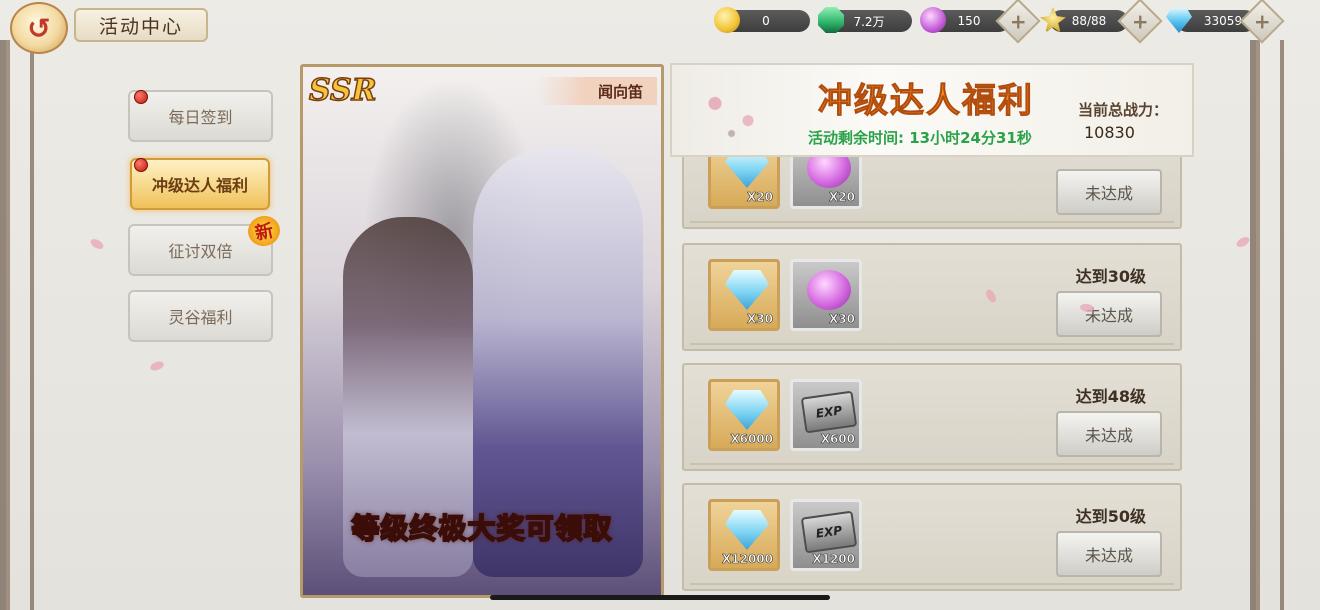 The image size is (1320, 610). I want to click on jade-value: 7.2万, so click(869, 21).